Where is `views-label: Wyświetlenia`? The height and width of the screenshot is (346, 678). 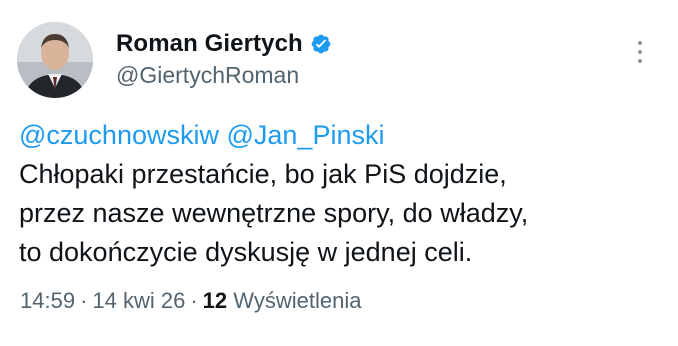 views-label: Wyświetlenia is located at coordinates (297, 300).